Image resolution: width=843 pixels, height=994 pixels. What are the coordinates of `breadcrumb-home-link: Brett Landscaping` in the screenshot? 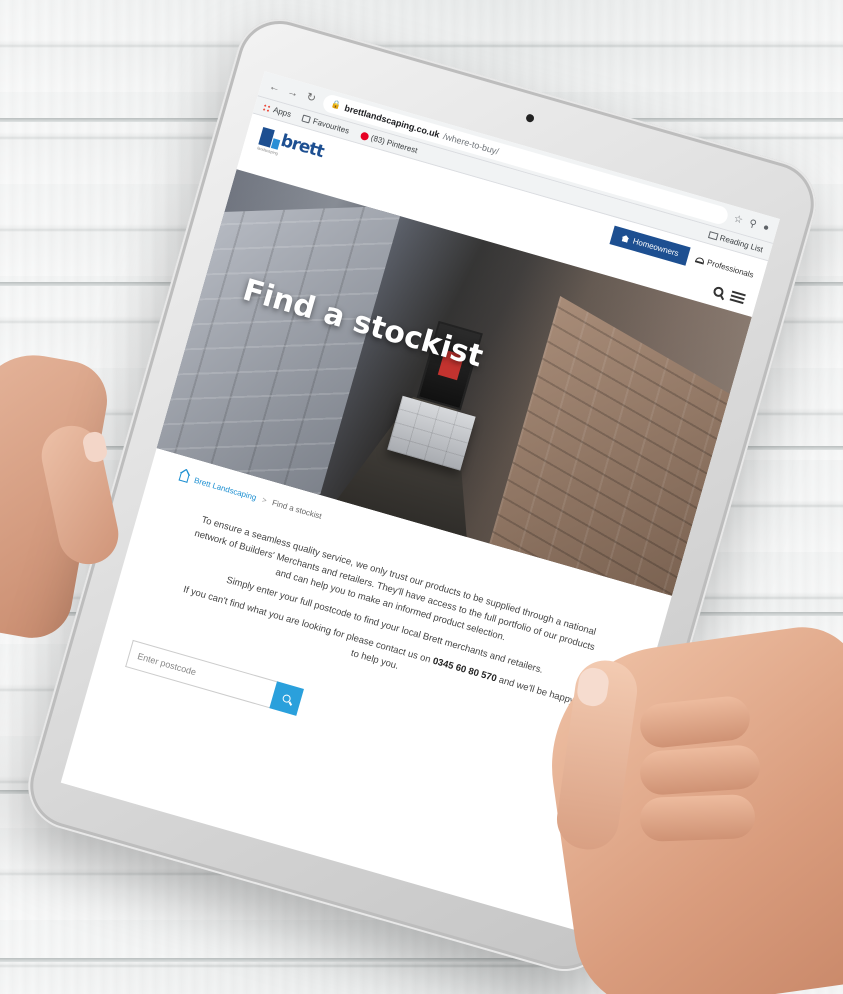 It's located at (225, 489).